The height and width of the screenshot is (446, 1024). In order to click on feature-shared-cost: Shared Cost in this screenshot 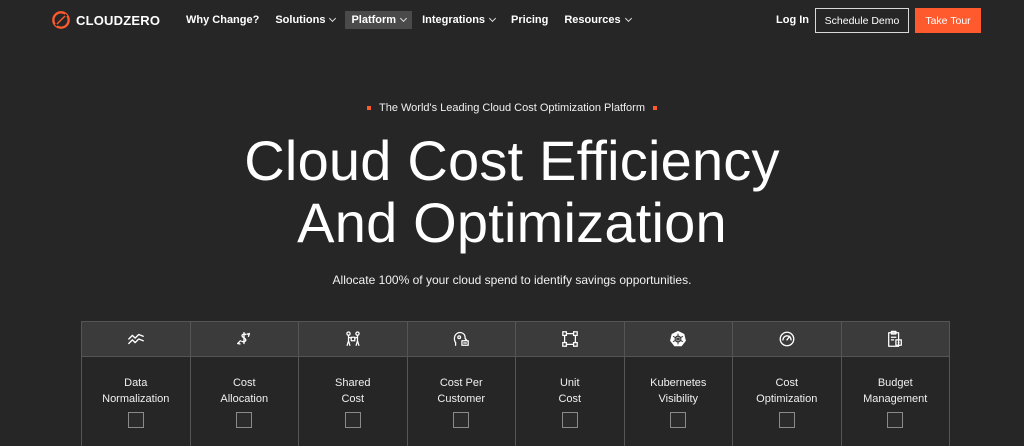, I will do `click(353, 384)`.